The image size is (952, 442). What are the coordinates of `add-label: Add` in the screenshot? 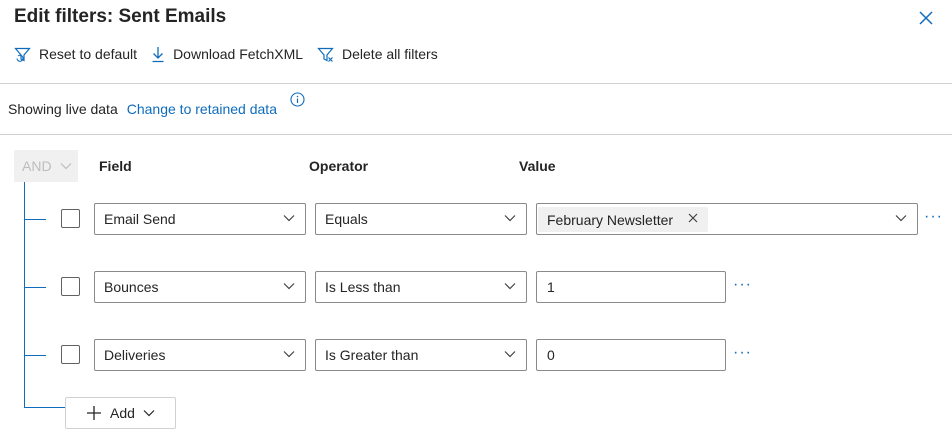 It's located at (122, 413).